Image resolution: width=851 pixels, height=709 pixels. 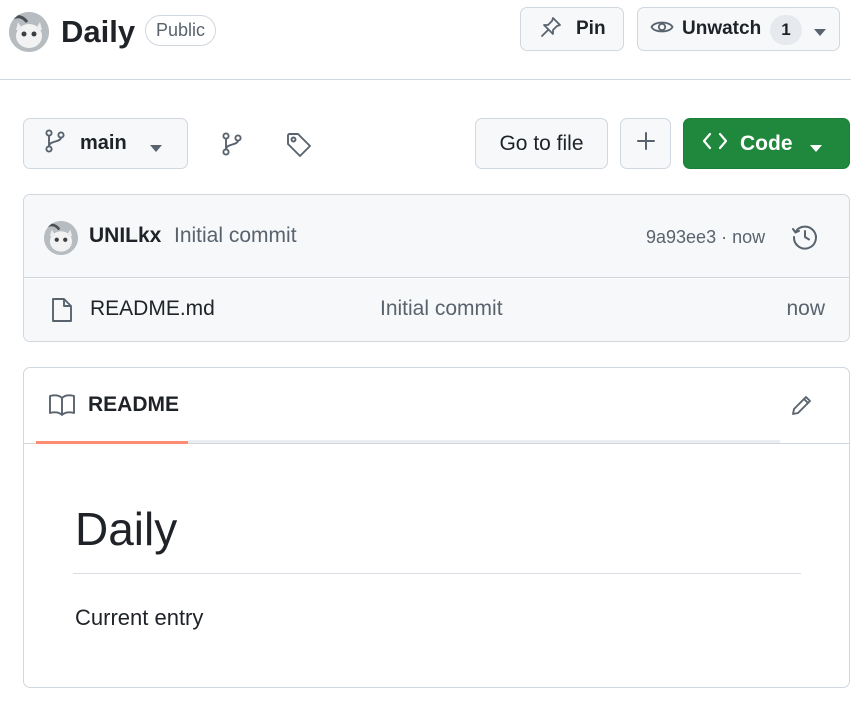 I want to click on go-to-file-button: Go to file, so click(x=541, y=143).